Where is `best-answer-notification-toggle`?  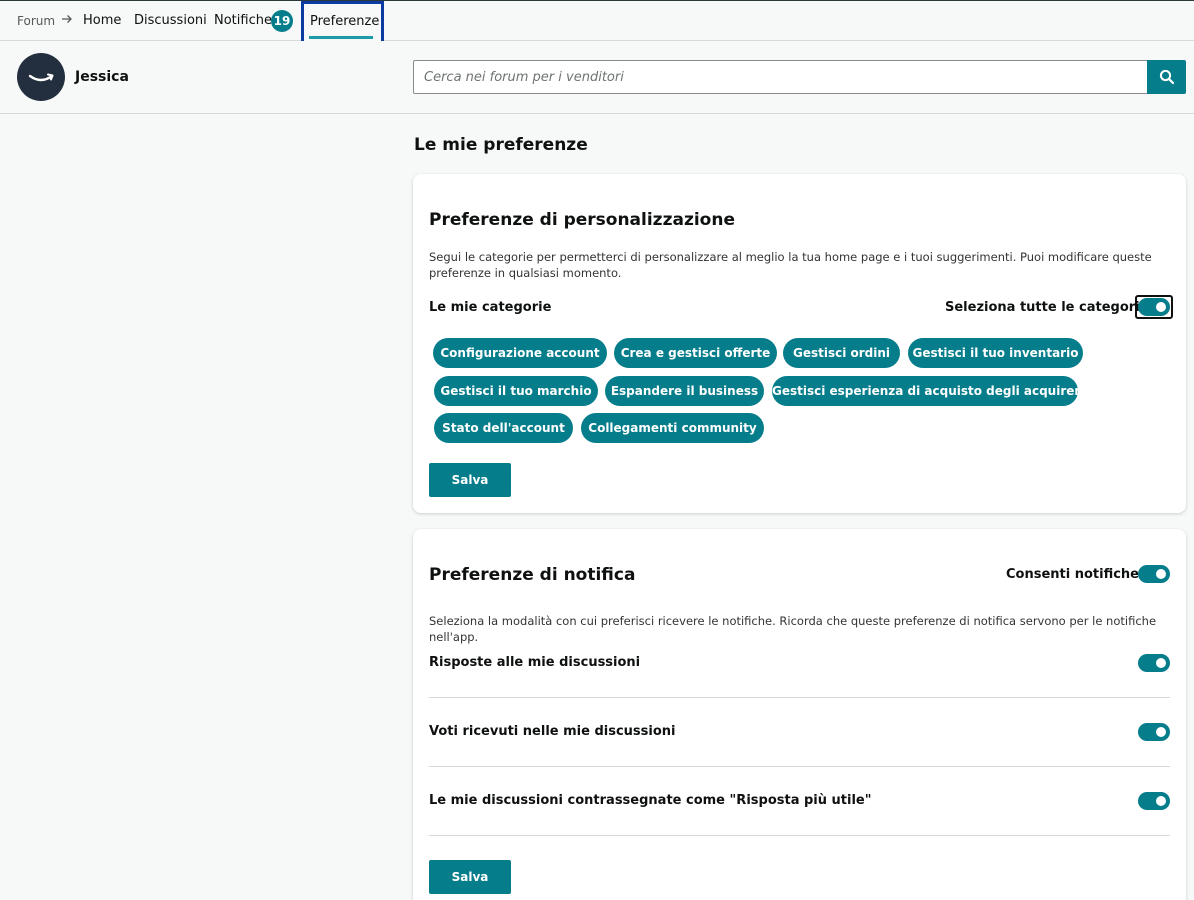 best-answer-notification-toggle is located at coordinates (1154, 801).